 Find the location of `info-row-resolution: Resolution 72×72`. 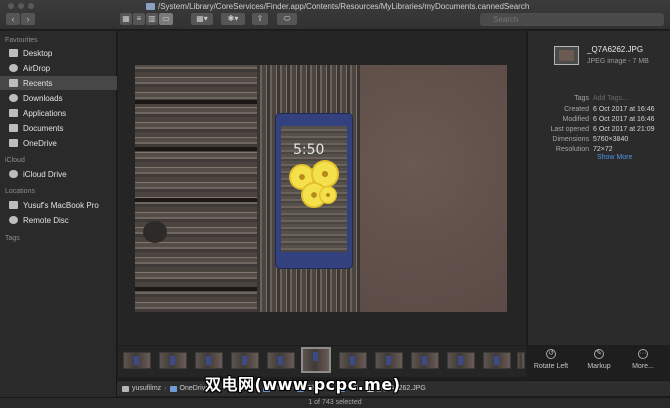

info-row-resolution: Resolution 72×72 is located at coordinates (599, 149).